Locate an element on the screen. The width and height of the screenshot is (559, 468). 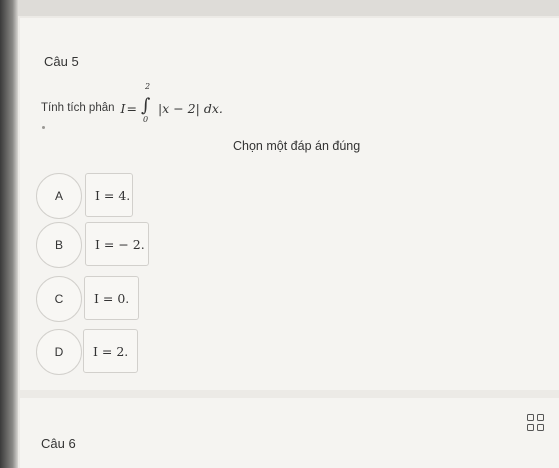
option-a: A I = 4. is located at coordinates (96, 196).